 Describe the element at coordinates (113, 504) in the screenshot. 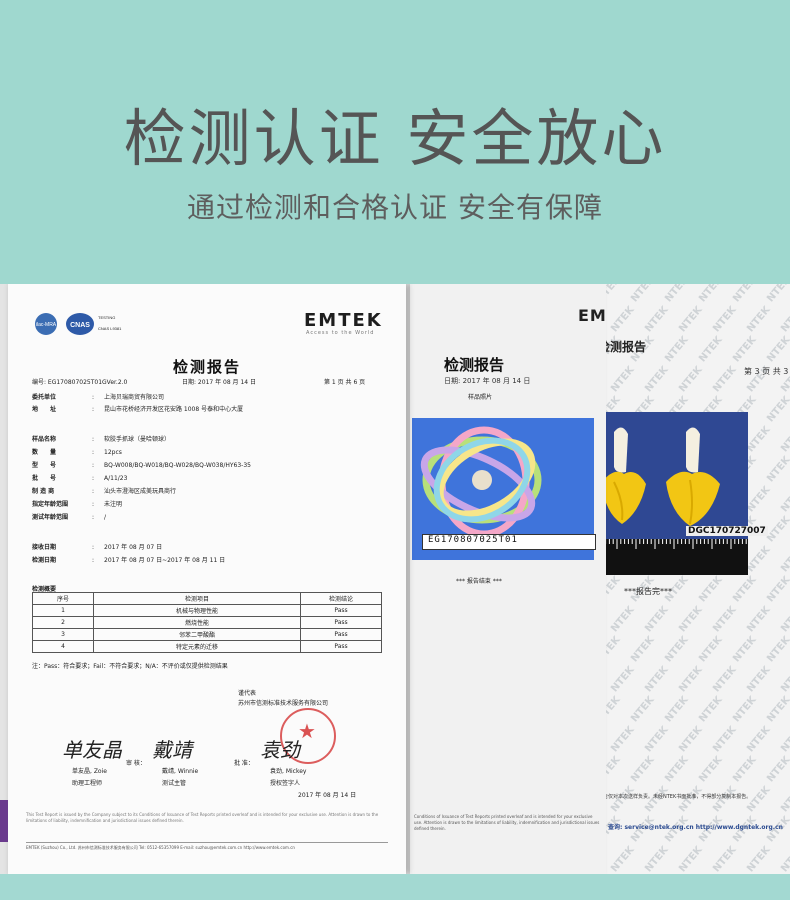

I see `field-value: 未注明` at that location.